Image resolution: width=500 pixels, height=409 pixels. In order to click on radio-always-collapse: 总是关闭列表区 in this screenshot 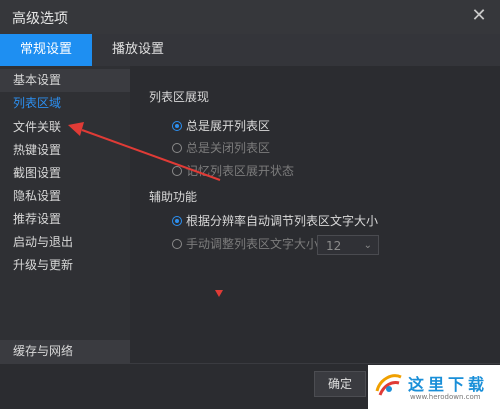, I will do `click(221, 148)`.